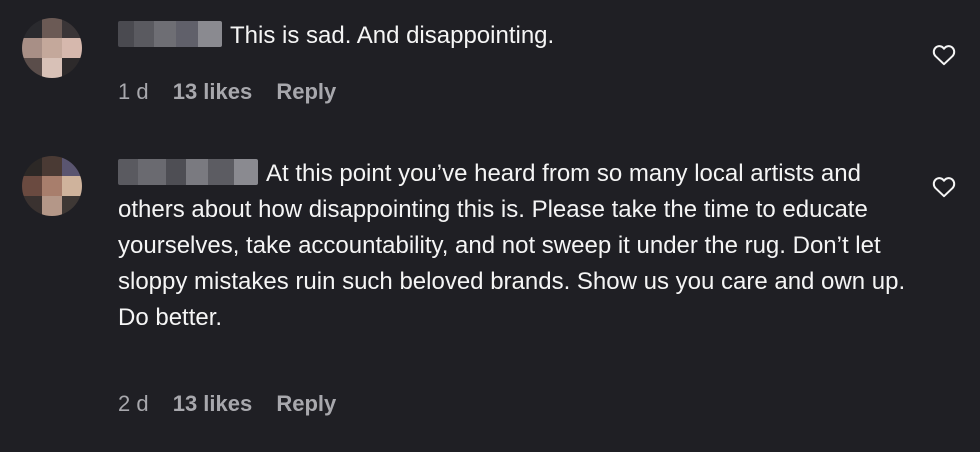 Image resolution: width=980 pixels, height=452 pixels. I want to click on comment-time: 2 d, so click(133, 403).